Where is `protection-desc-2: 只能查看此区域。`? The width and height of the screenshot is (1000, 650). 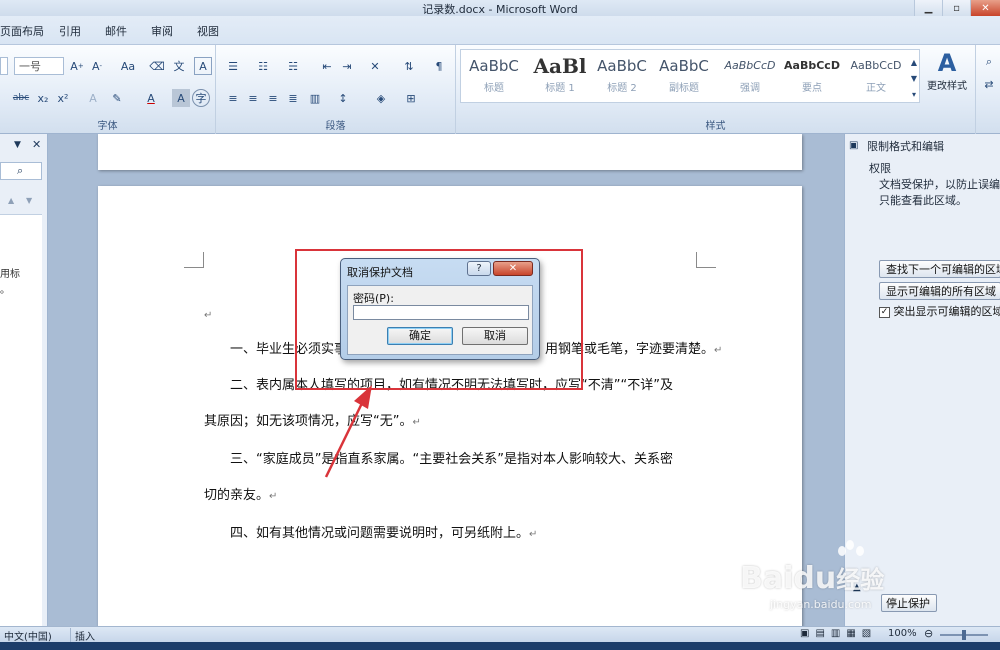 protection-desc-2: 只能查看此区域。 is located at coordinates (923, 200).